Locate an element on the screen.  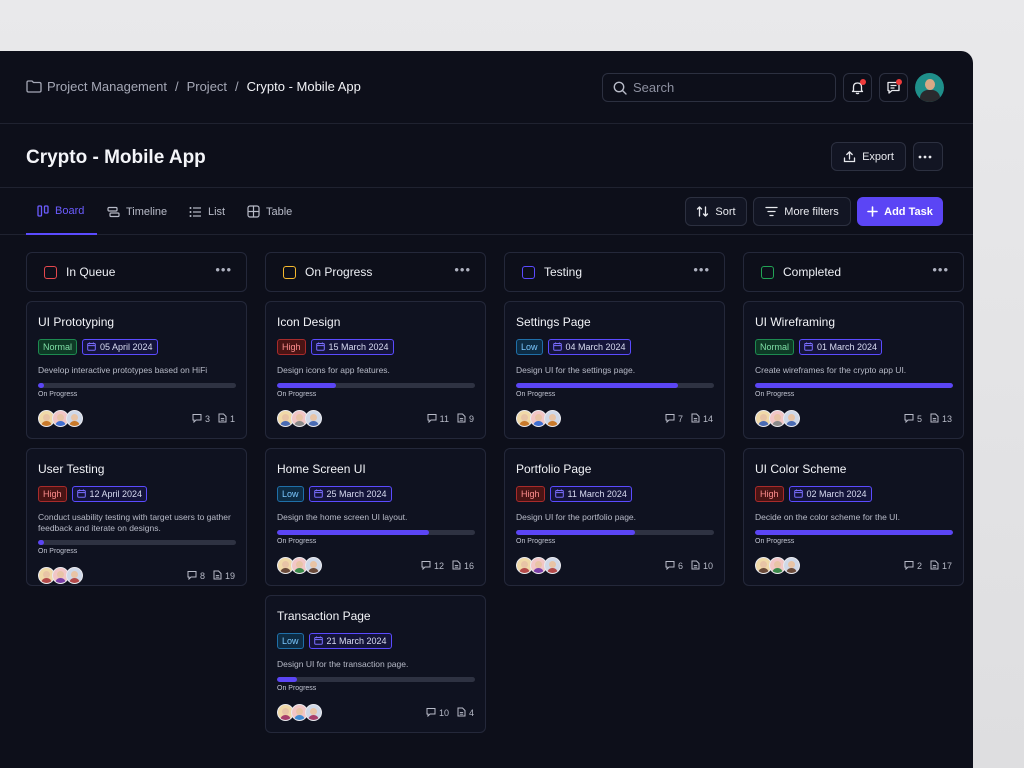
user-avatar is located at coordinates (929, 87).